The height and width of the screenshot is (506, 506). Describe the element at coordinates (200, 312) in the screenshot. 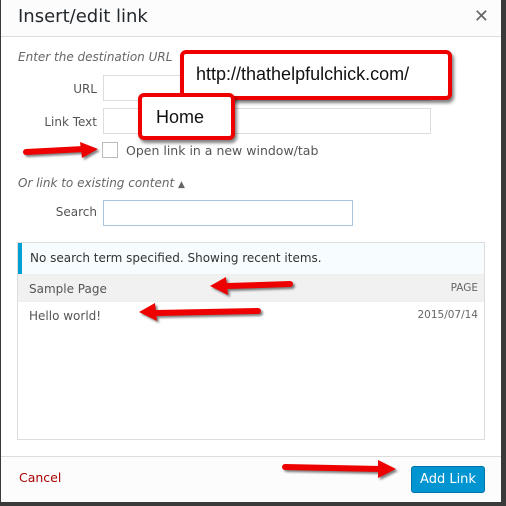

I see `arrow-to-hello-world-icon` at that location.